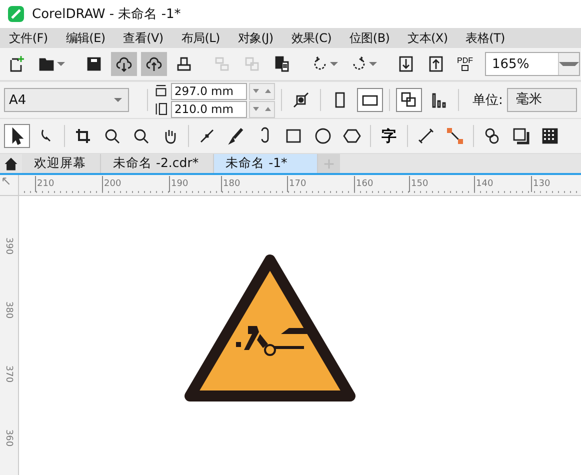 The height and width of the screenshot is (475, 581). Describe the element at coordinates (485, 38) in the screenshot. I see `menu-item: 表格(T)` at that location.